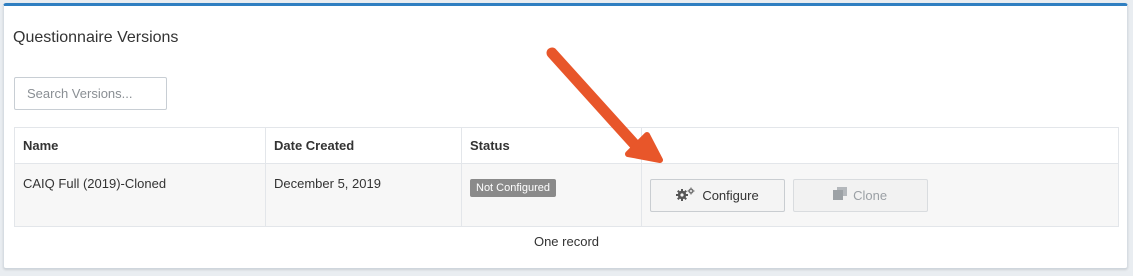  Describe the element at coordinates (880, 145) in the screenshot. I see `column-header-actions` at that location.